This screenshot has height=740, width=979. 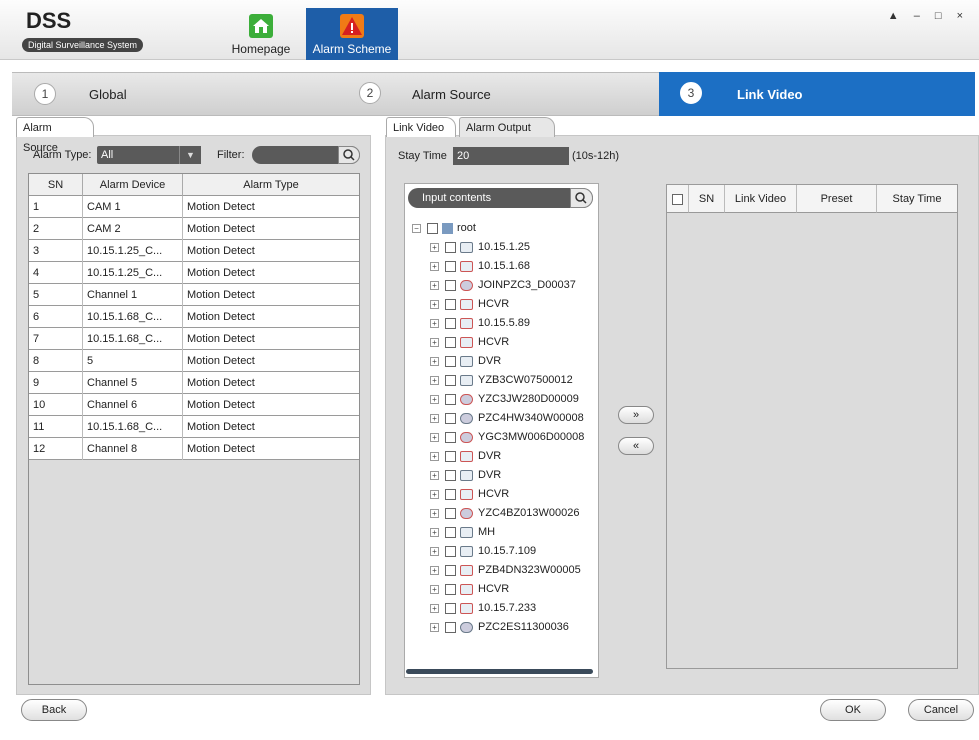 I want to click on tree-node: + PZB4DN323W00005, so click(x=505, y=570).